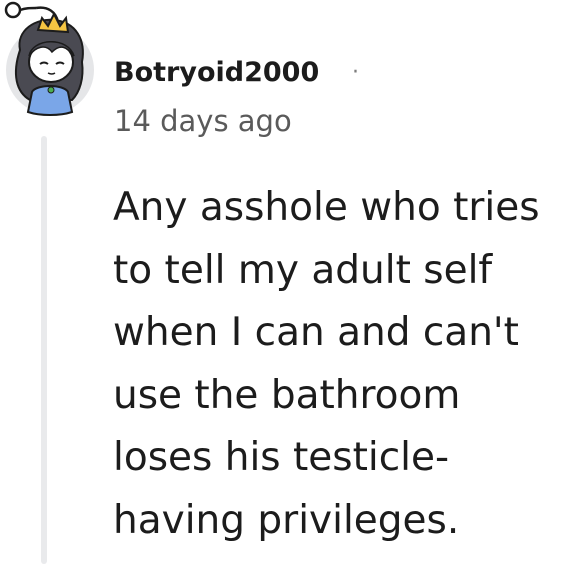 The width and height of the screenshot is (582, 564). I want to click on snoo-avatar-icon, so click(49, 58).